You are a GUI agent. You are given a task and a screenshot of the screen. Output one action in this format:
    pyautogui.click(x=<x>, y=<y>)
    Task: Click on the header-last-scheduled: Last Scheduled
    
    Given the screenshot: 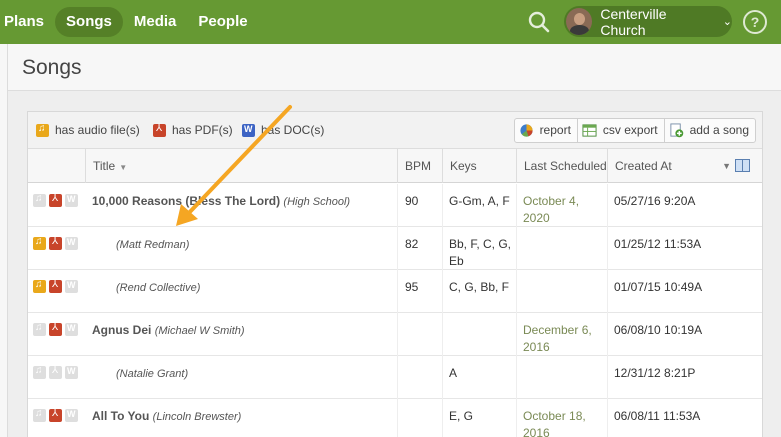 What is the action you would take?
    pyautogui.click(x=561, y=166)
    